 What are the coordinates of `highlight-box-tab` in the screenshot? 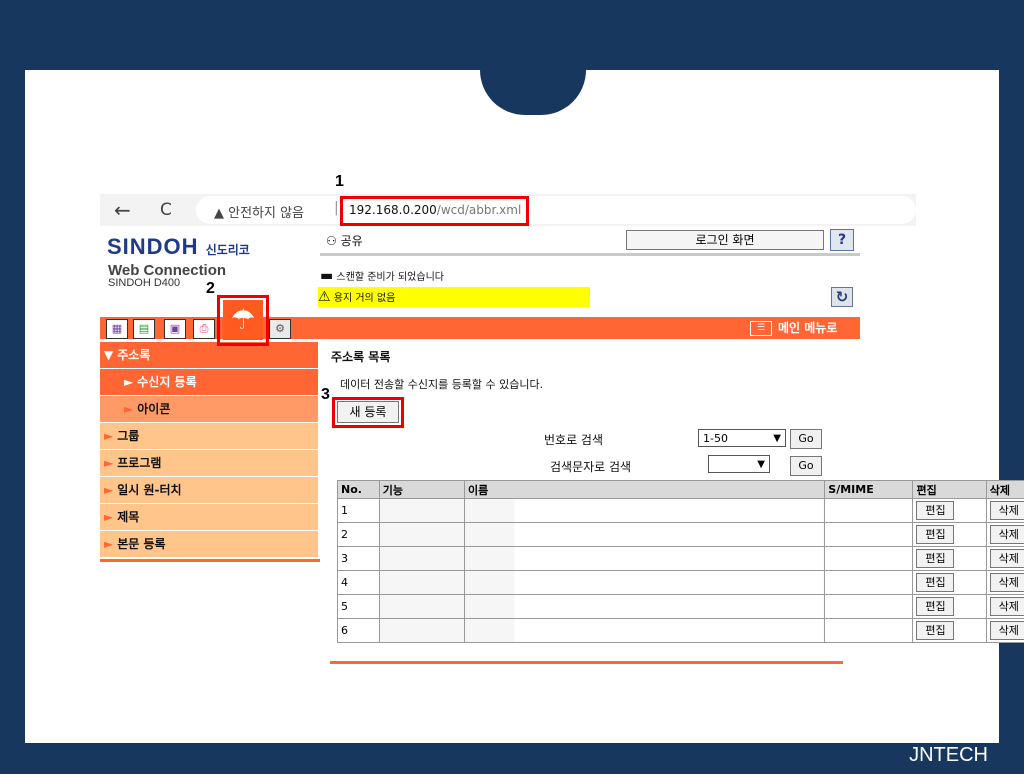 It's located at (243, 320).